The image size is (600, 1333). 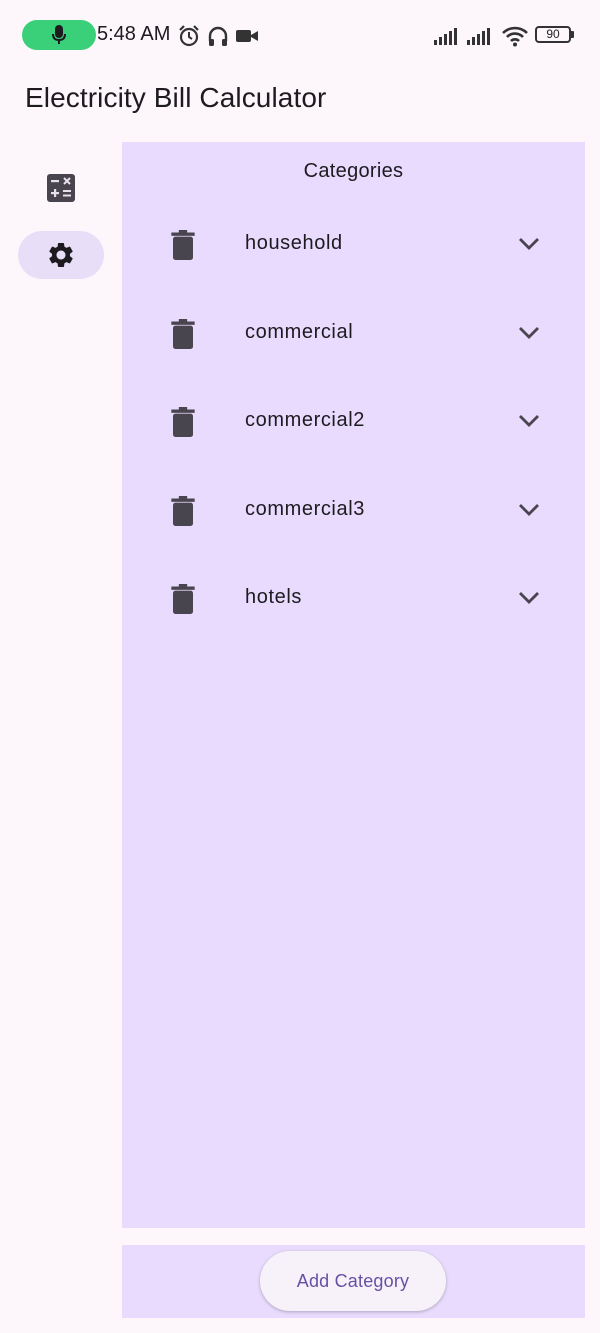 What do you see at coordinates (353, 244) in the screenshot?
I see `category-row-household: household` at bounding box center [353, 244].